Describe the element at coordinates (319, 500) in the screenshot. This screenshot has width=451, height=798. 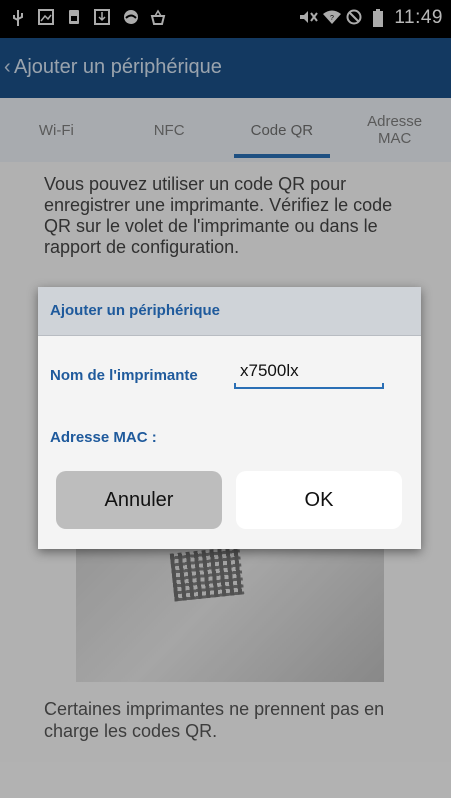
I see `ok-button: OK` at that location.